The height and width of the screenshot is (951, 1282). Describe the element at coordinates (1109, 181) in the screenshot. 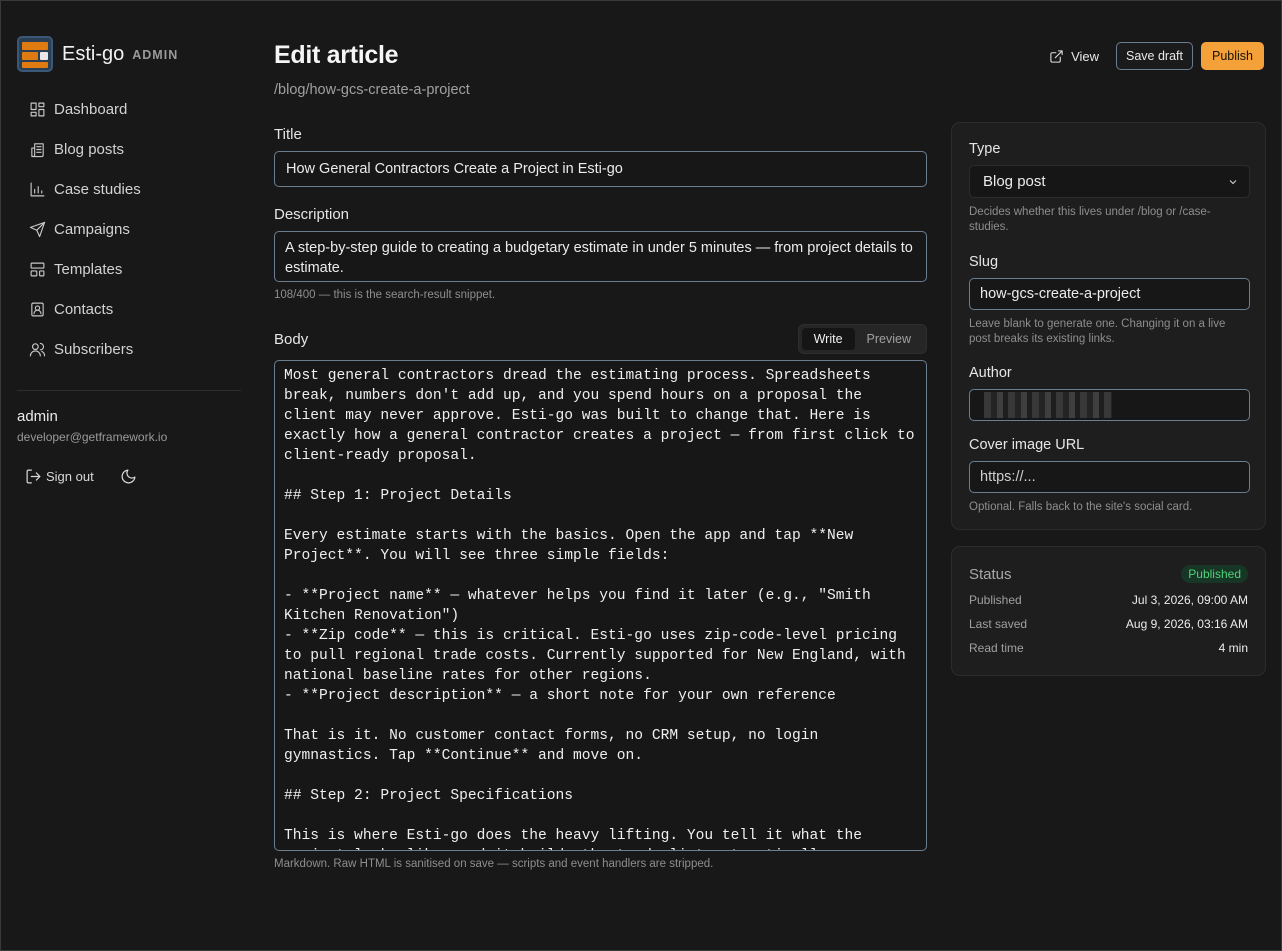

I see `type-select: Blog post` at that location.